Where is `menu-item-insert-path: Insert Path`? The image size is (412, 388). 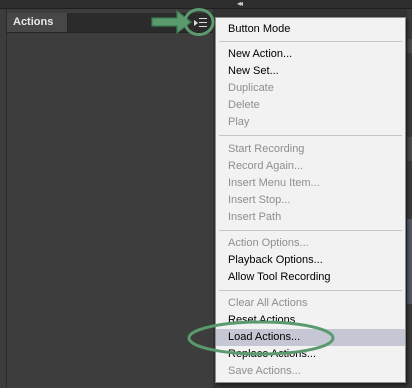 menu-item-insert-path: Insert Path is located at coordinates (255, 217).